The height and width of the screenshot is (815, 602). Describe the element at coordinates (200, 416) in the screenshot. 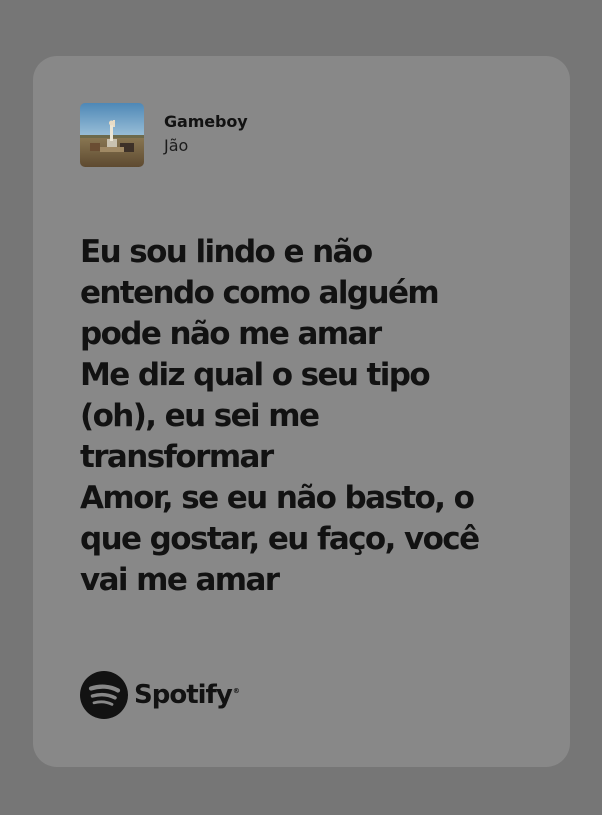

I see `lyric-line: (oh), eu sei me` at that location.